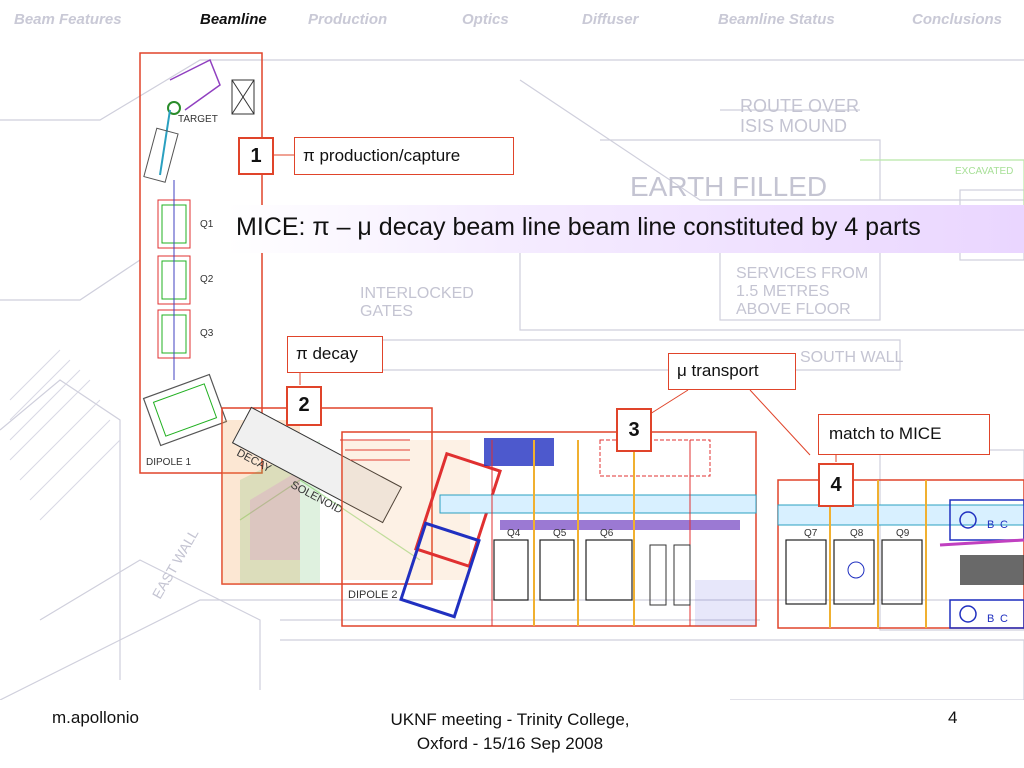 The width and height of the screenshot is (1024, 768). I want to click on c-label-bottom: C, so click(1004, 619).